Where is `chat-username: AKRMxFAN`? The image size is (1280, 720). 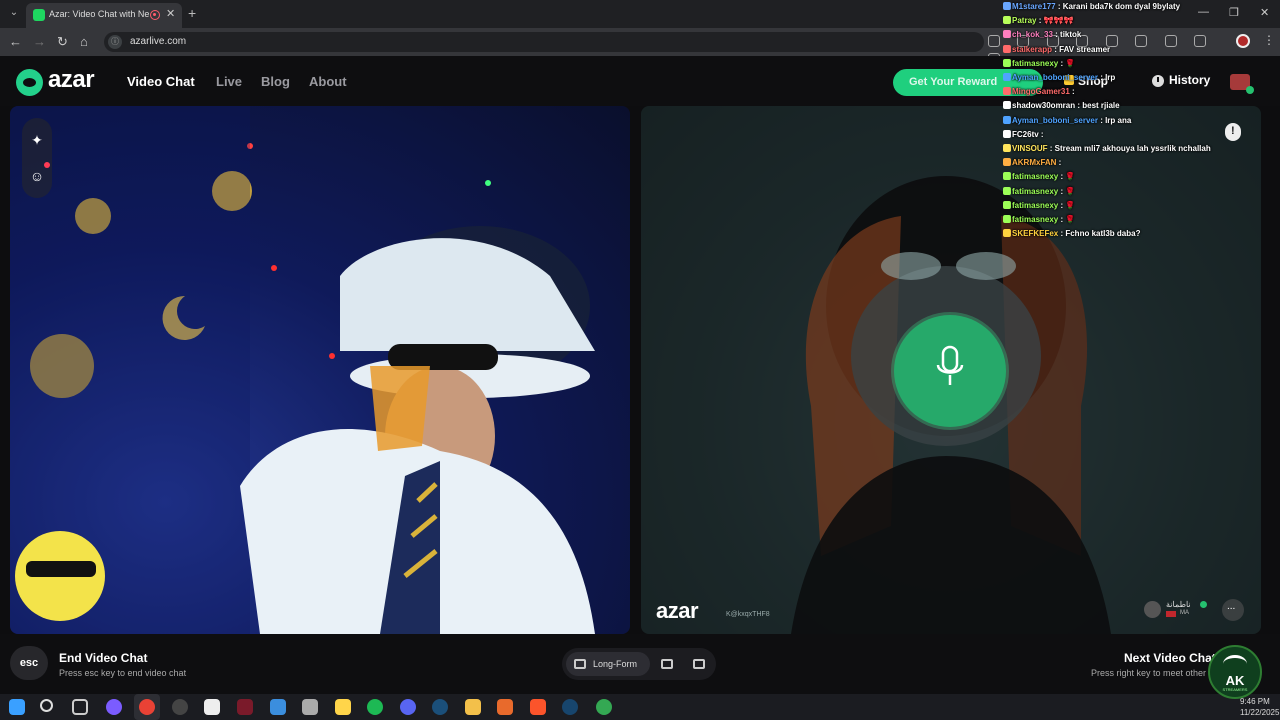 chat-username: AKRMxFAN is located at coordinates (1034, 163).